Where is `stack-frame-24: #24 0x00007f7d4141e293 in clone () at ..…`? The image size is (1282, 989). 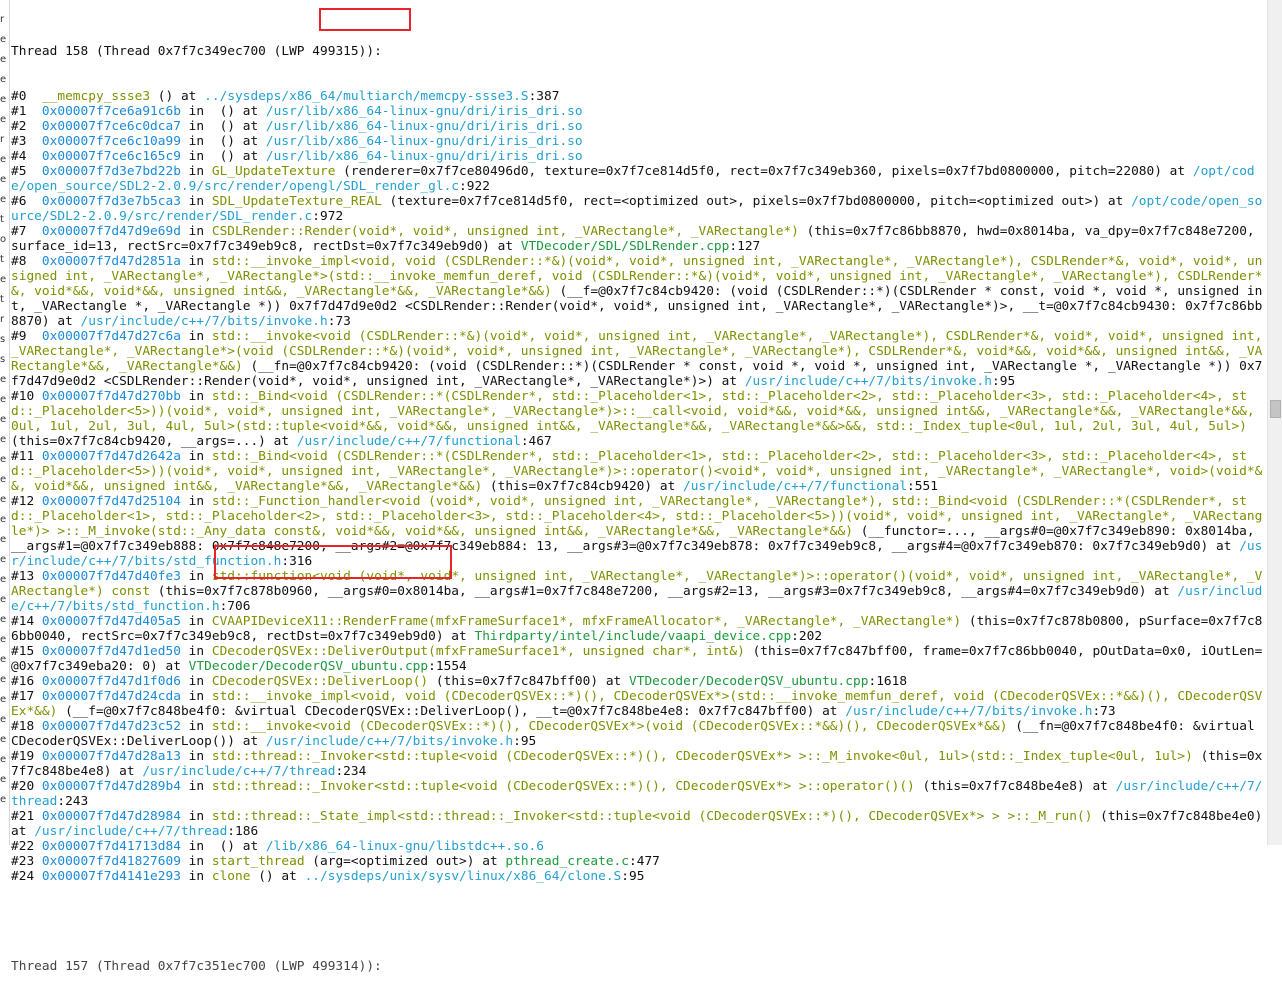 stack-frame-24: #24 0x00007f7d4141e293 in clone () at ..… is located at coordinates (638, 876).